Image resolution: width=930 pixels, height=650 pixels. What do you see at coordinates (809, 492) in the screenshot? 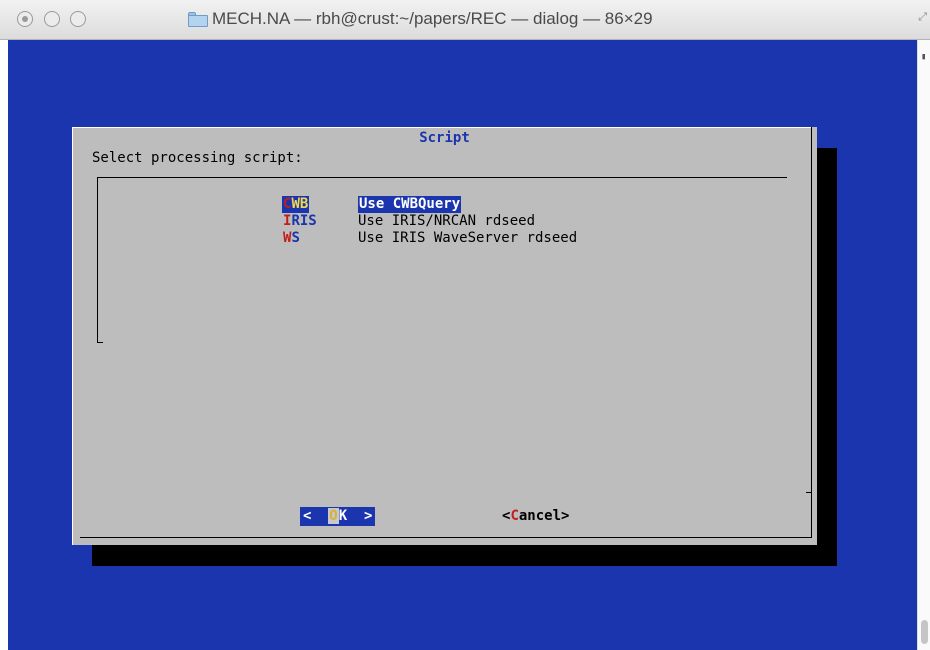
I see `dialog-separator-tick` at bounding box center [809, 492].